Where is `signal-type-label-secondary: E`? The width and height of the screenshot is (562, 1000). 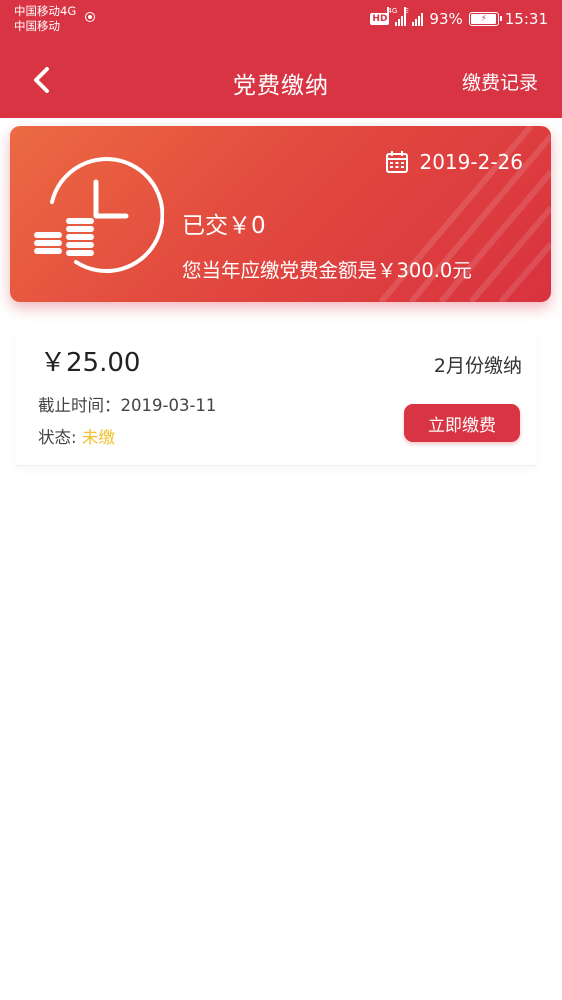
signal-type-label-secondary: E is located at coordinates (406, 11).